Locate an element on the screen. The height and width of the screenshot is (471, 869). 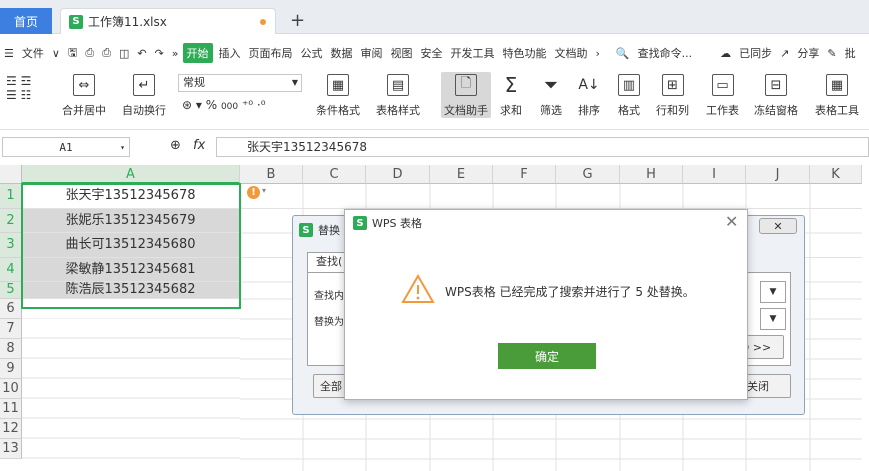
filter-button: ⏷ 筛选 is located at coordinates (551, 95).